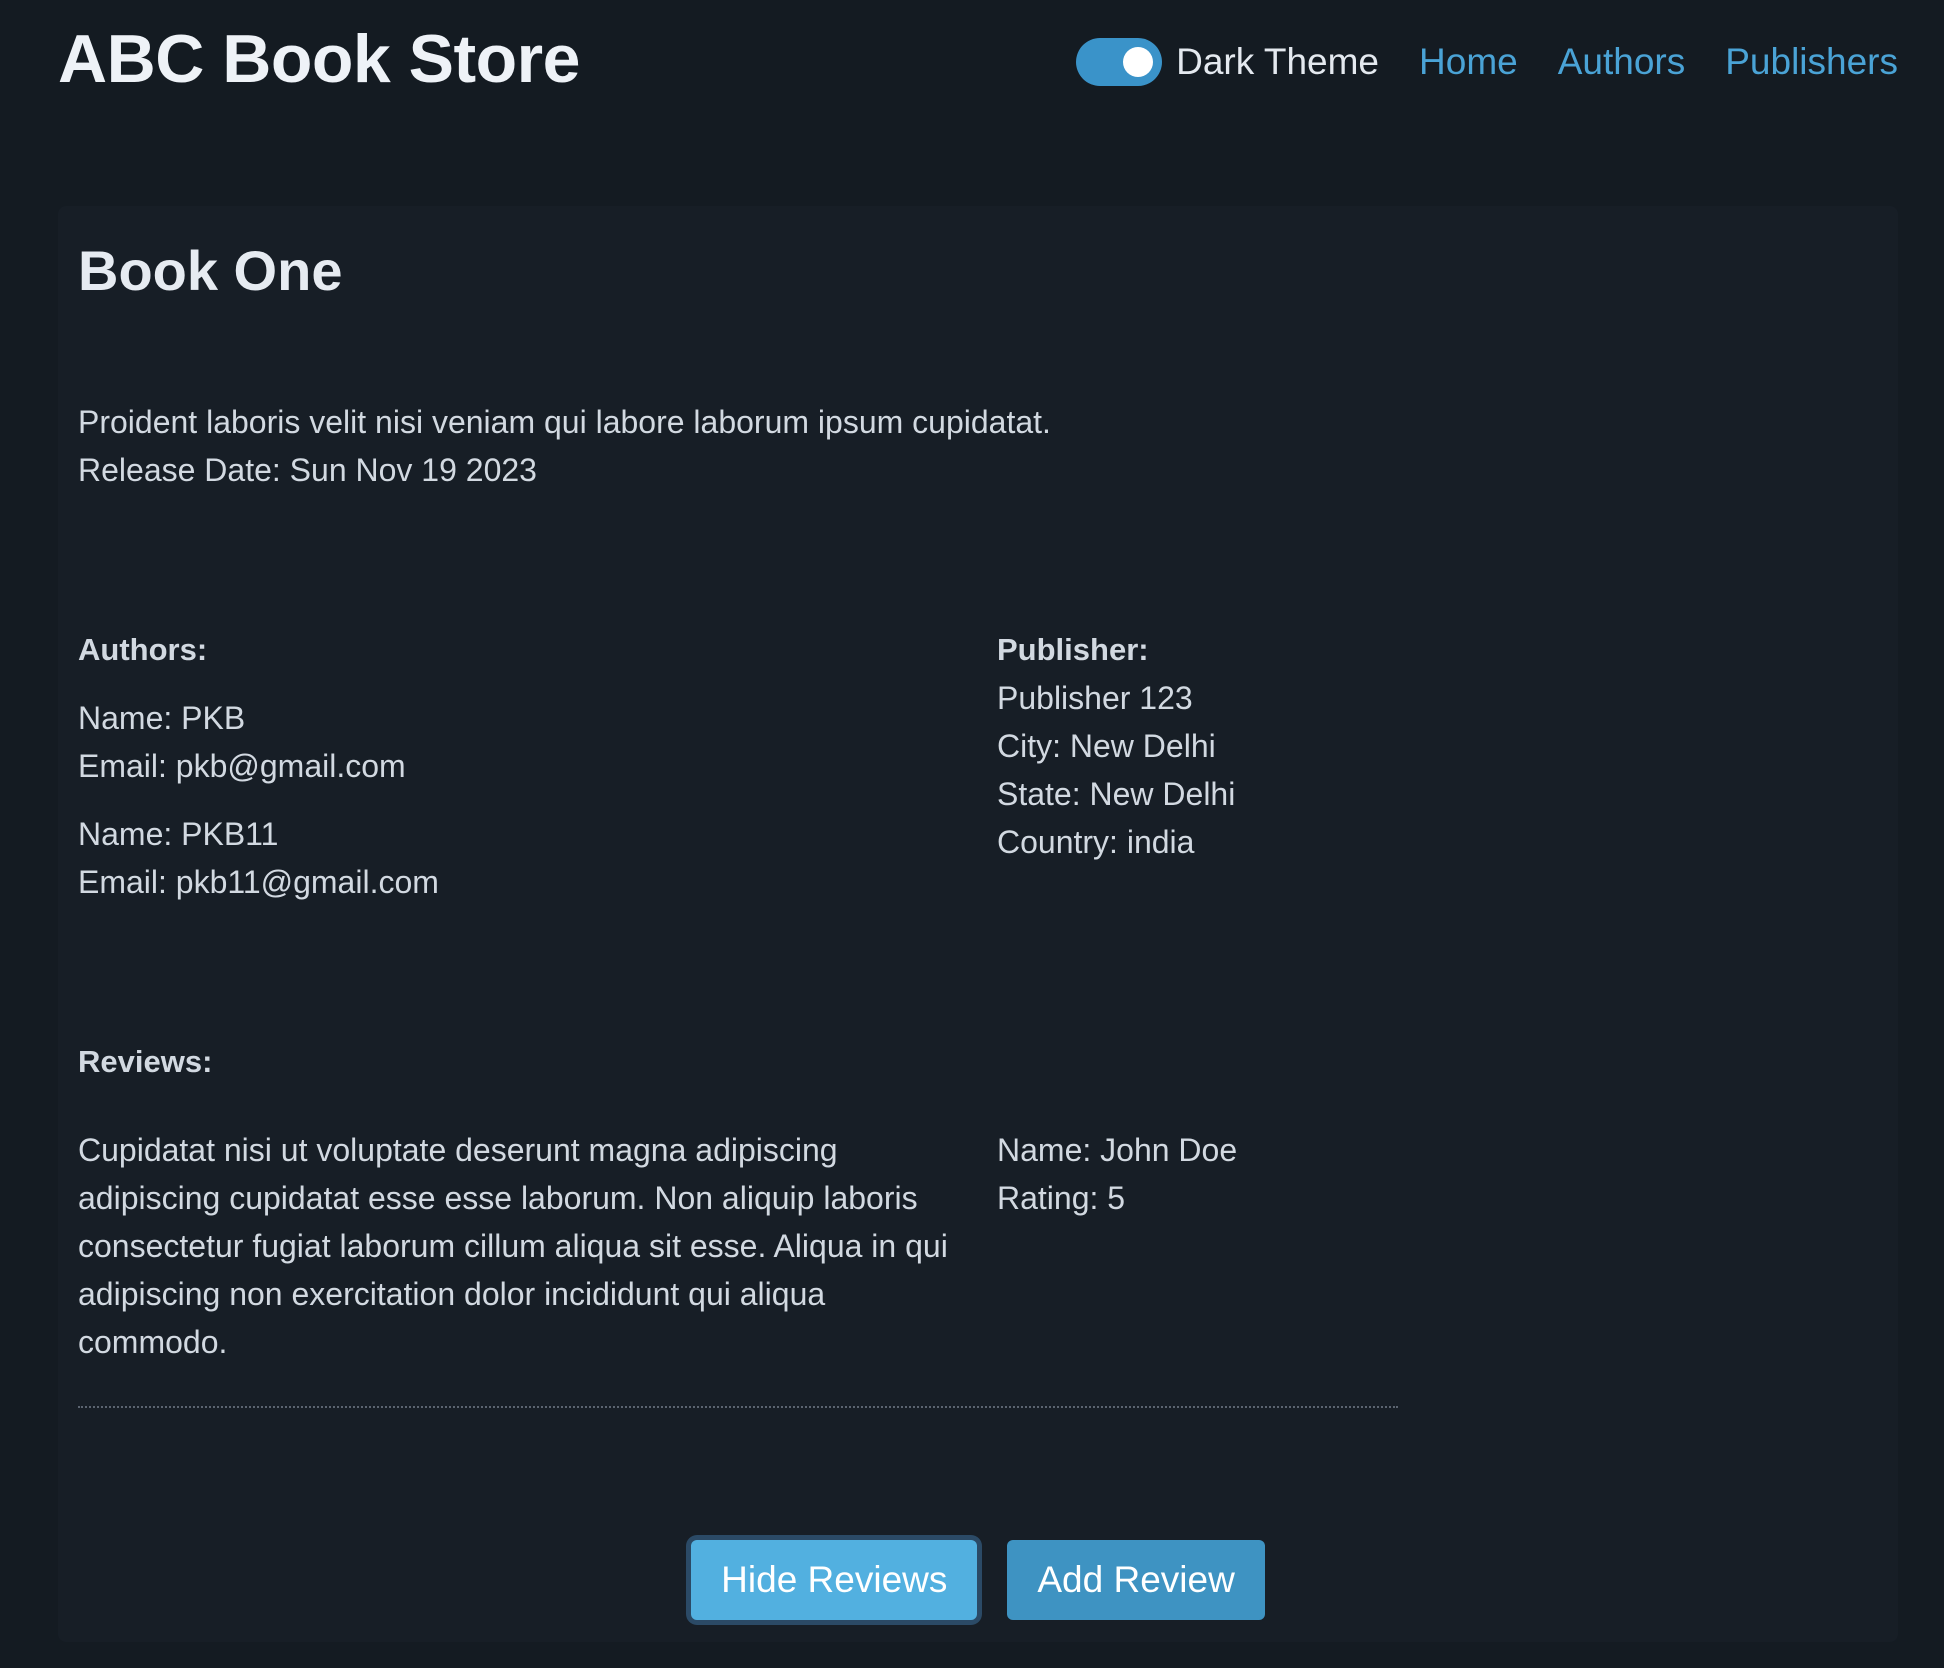 The image size is (1944, 1668). What do you see at coordinates (1095, 698) in the screenshot?
I see `publisher-name: Publisher 123` at bounding box center [1095, 698].